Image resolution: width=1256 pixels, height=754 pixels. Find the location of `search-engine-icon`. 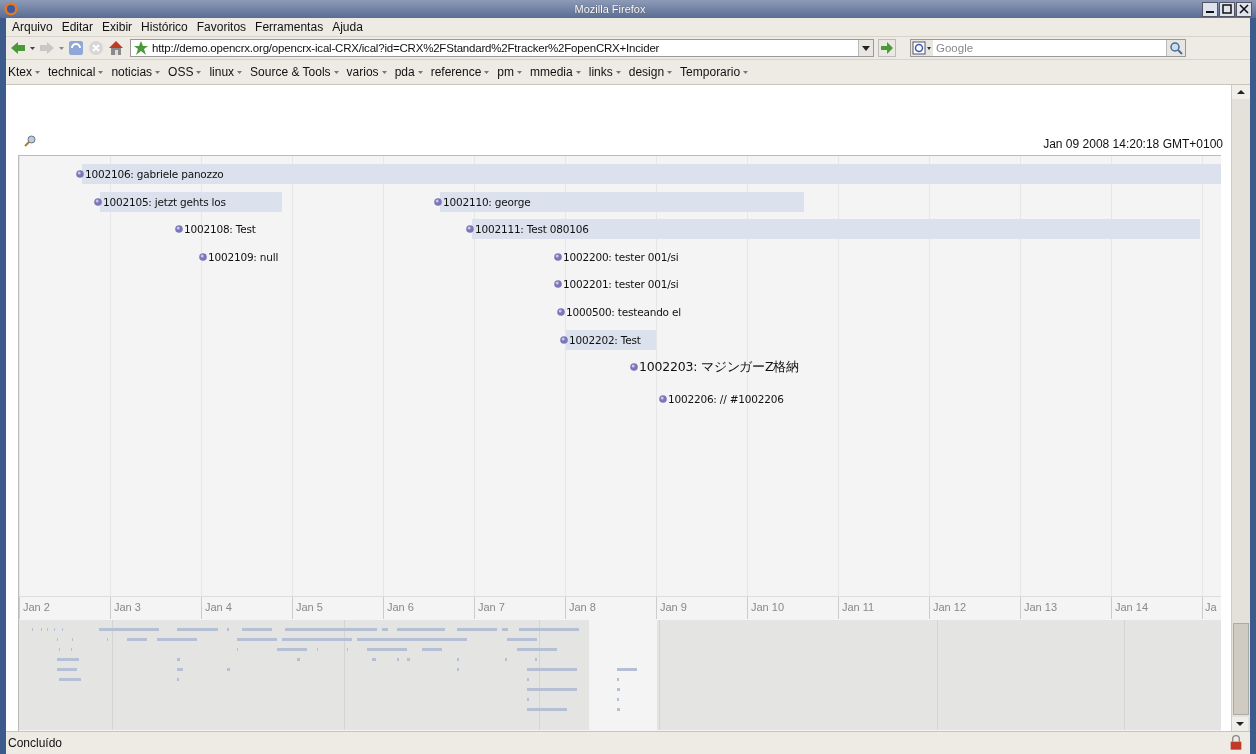

search-engine-icon is located at coordinates (922, 48).